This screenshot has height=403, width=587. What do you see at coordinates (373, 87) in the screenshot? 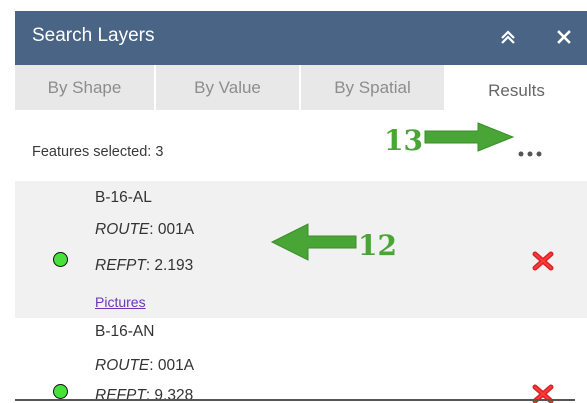
I see `tab-by-spatial: By Spatial` at bounding box center [373, 87].